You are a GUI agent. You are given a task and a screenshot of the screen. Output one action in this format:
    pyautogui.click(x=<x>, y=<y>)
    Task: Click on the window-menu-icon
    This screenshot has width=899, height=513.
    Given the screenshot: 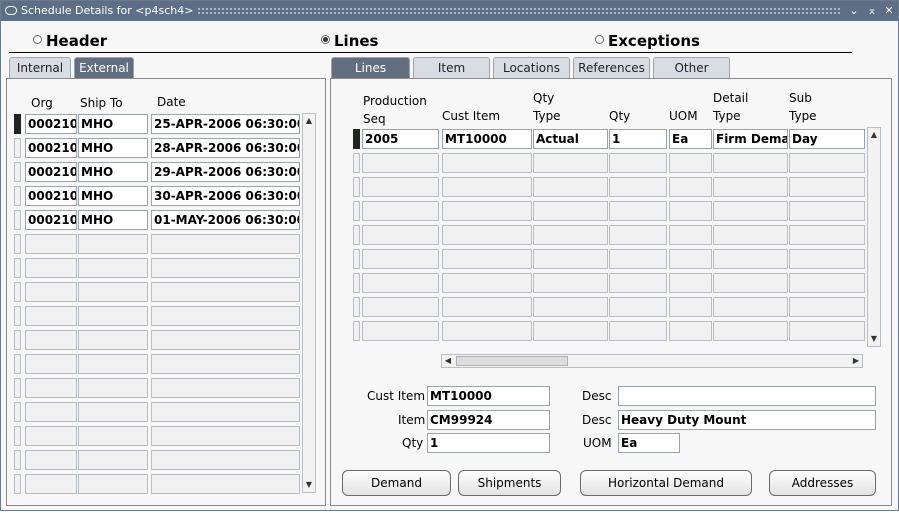 What is the action you would take?
    pyautogui.click(x=11, y=10)
    